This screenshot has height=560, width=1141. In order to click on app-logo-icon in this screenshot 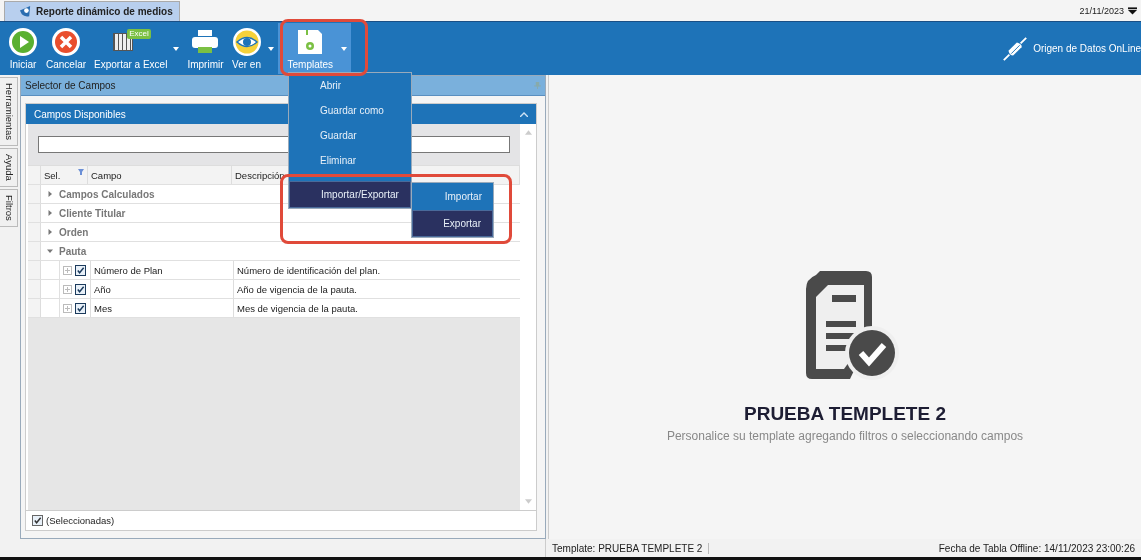, I will do `click(25, 11)`.